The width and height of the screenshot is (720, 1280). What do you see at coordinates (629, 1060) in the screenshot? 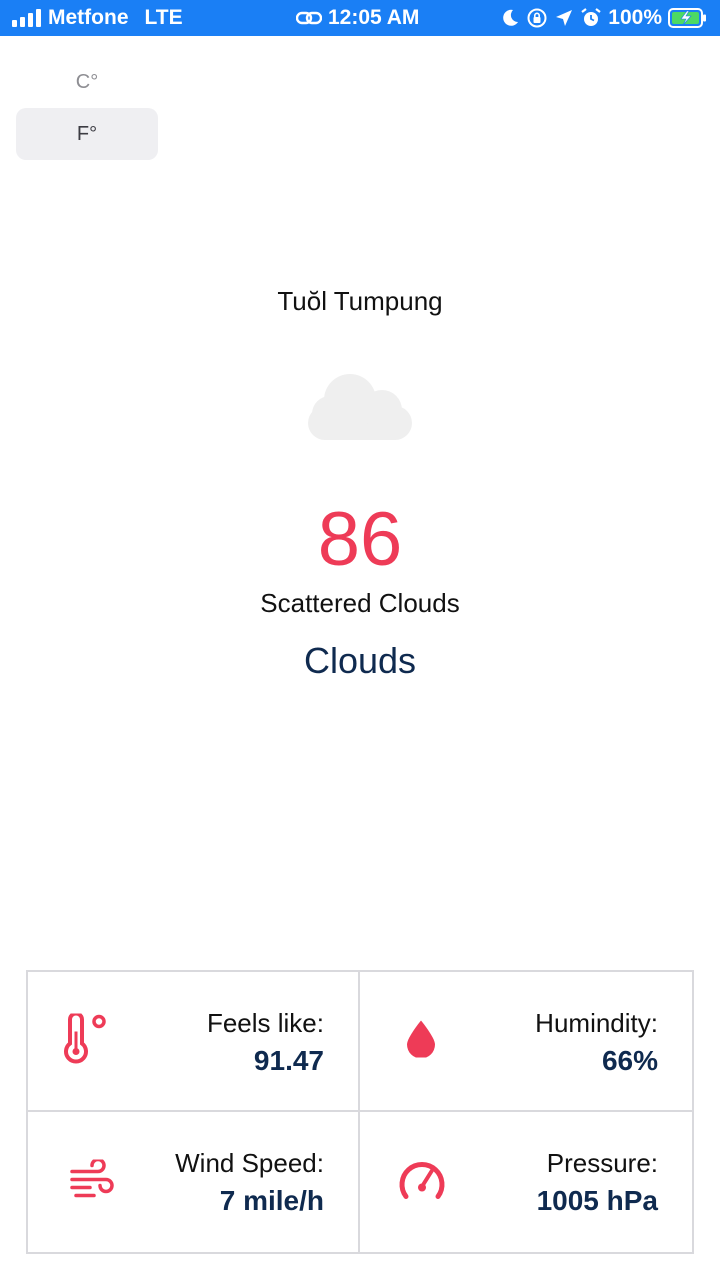
I see `humidity-value: 66%` at bounding box center [629, 1060].